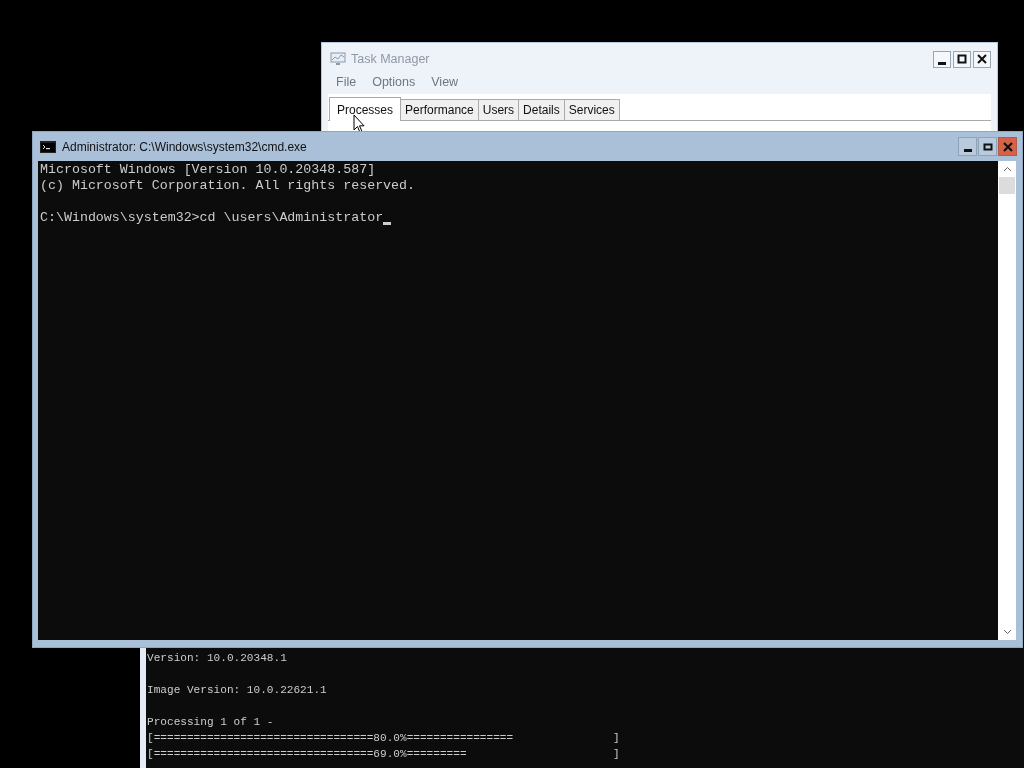  Describe the element at coordinates (591, 109) in the screenshot. I see `tab: Services` at that location.